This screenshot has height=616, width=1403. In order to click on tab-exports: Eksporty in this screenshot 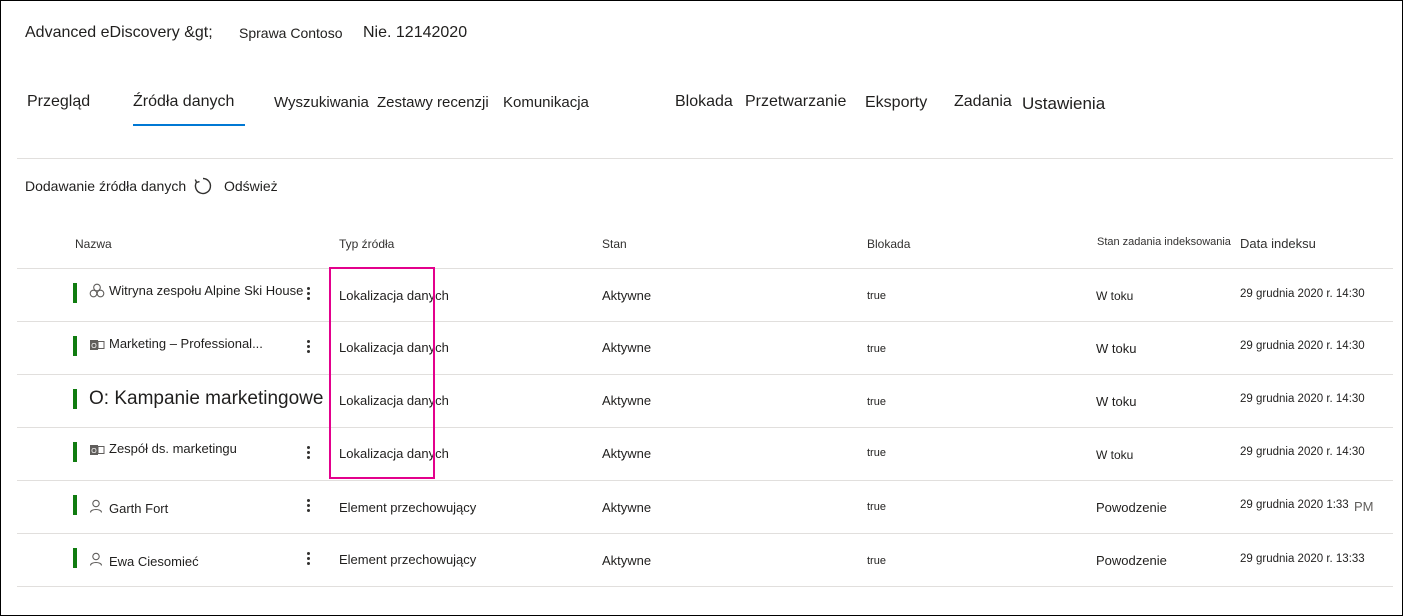, I will do `click(896, 103)`.